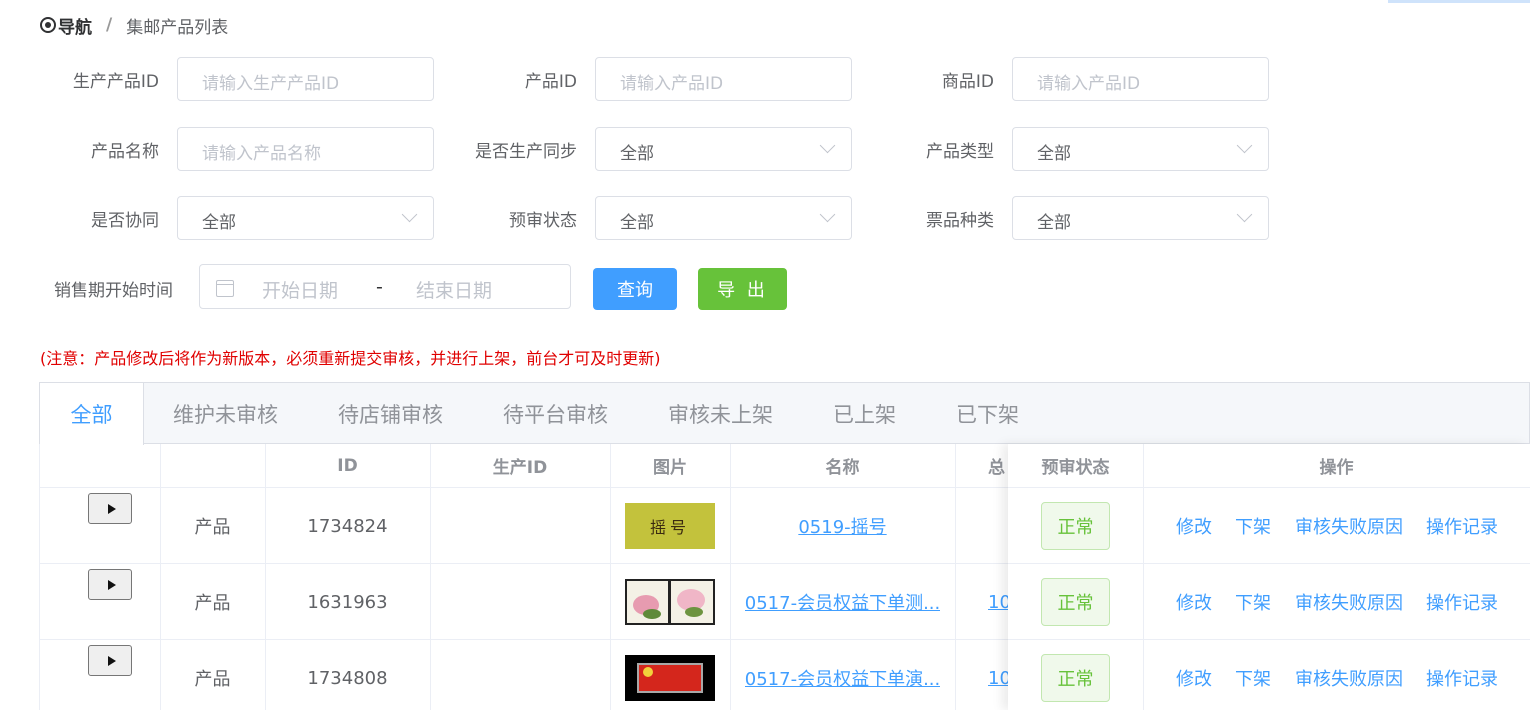 This screenshot has height=710, width=1530. I want to click on product-id-input: 请输入产品ID, so click(723, 79).